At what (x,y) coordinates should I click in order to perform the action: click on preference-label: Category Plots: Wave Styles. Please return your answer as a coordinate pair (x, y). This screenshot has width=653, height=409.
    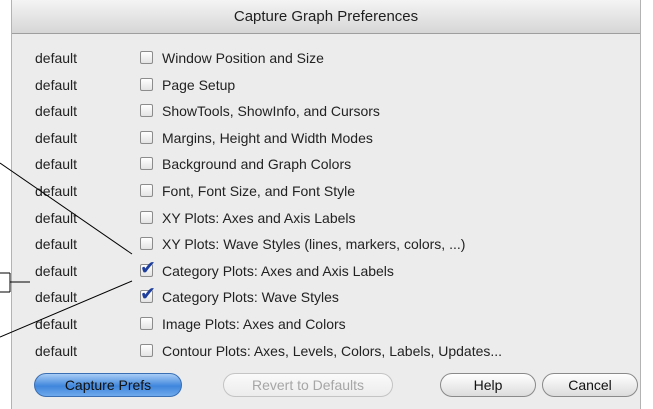
    Looking at the image, I should click on (250, 297).